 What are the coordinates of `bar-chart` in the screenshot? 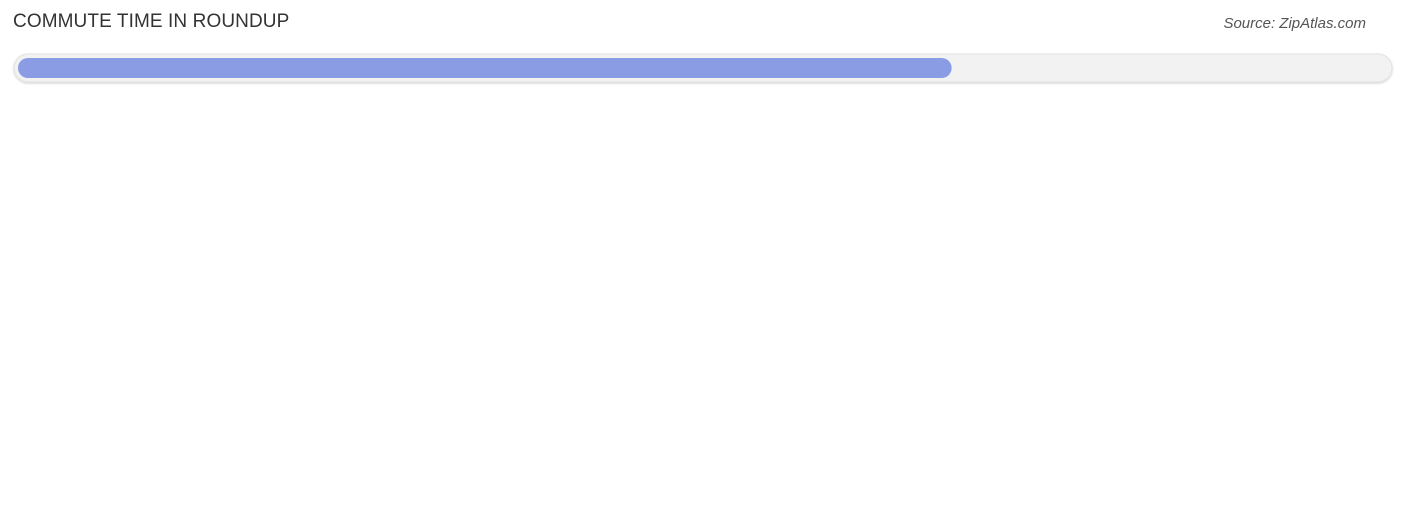 It's located at (703, 68).